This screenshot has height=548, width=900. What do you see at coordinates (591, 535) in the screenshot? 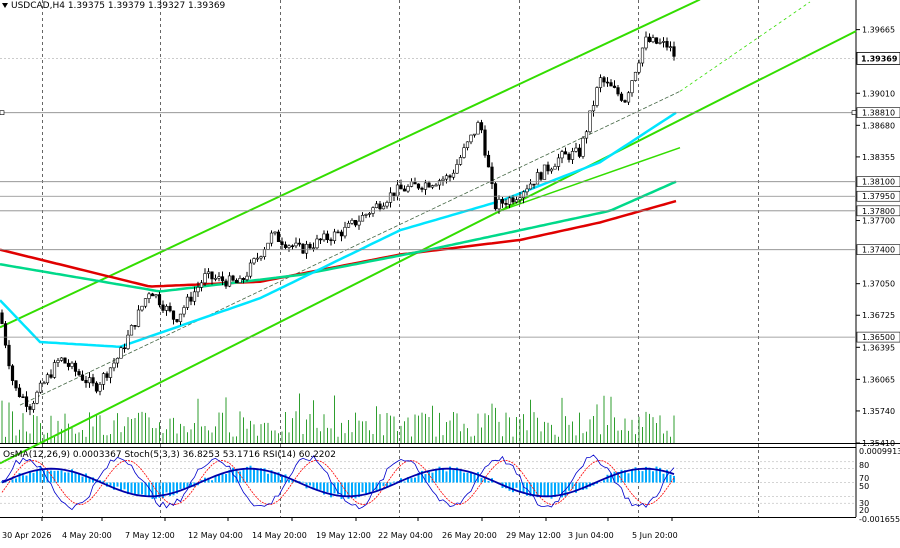
I see `time-tick-label: 3 Jun 04:00` at bounding box center [591, 535].